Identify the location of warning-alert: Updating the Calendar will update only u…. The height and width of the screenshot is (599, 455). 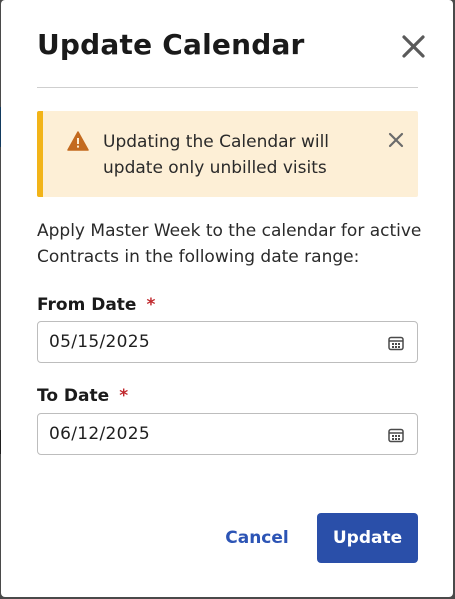
(227, 154).